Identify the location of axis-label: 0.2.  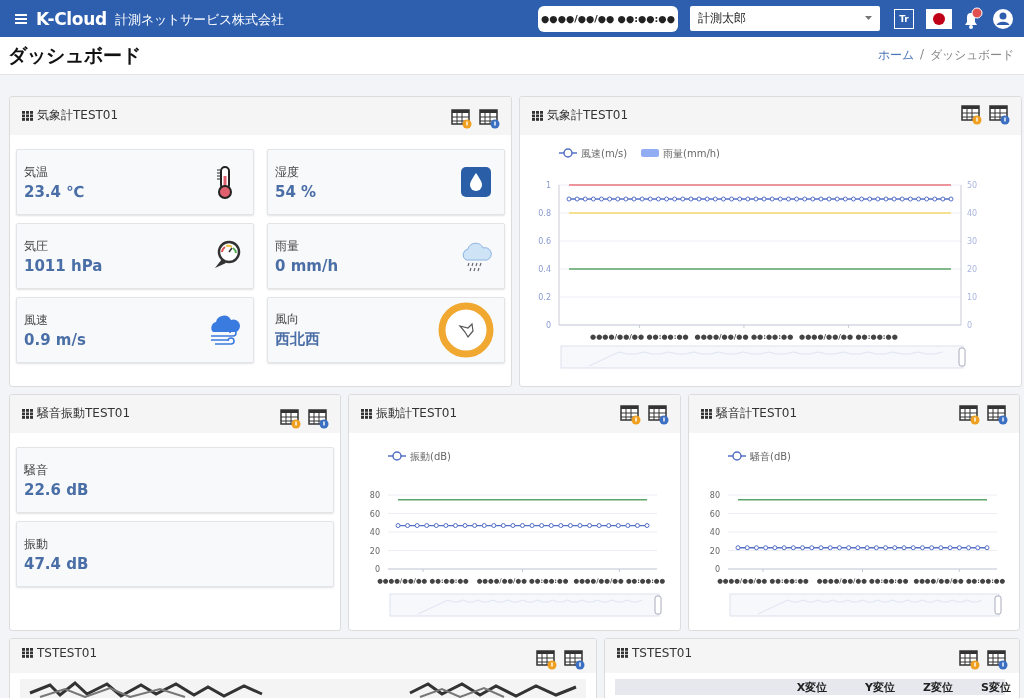
(544, 297).